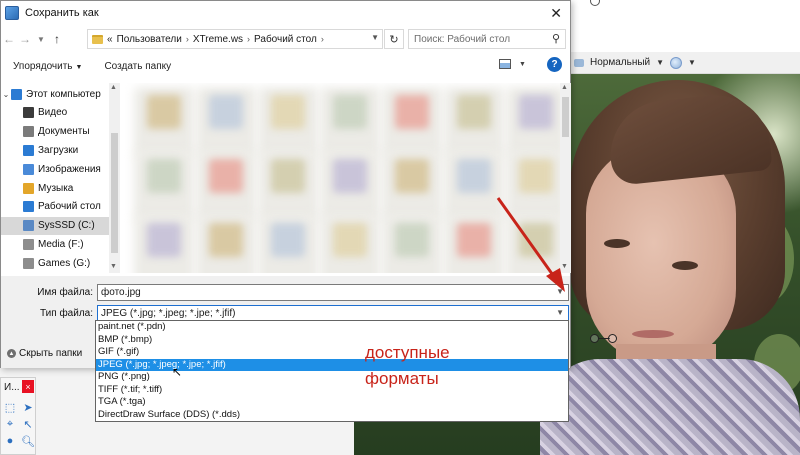 This screenshot has height=455, width=800. Describe the element at coordinates (28, 424) in the screenshot. I see `move-selection-icon: ↖` at that location.